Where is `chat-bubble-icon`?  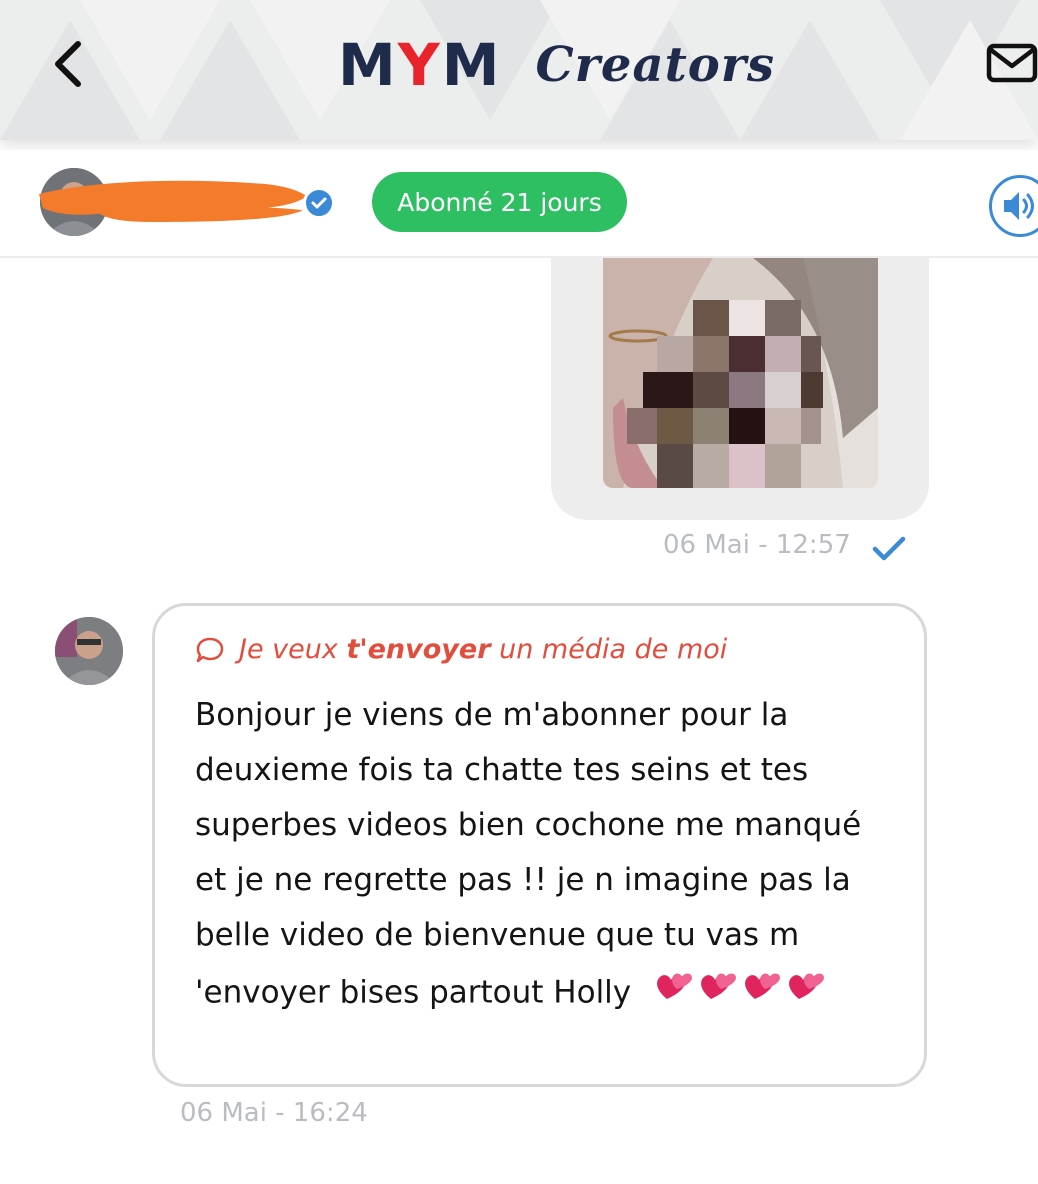 chat-bubble-icon is located at coordinates (210, 649).